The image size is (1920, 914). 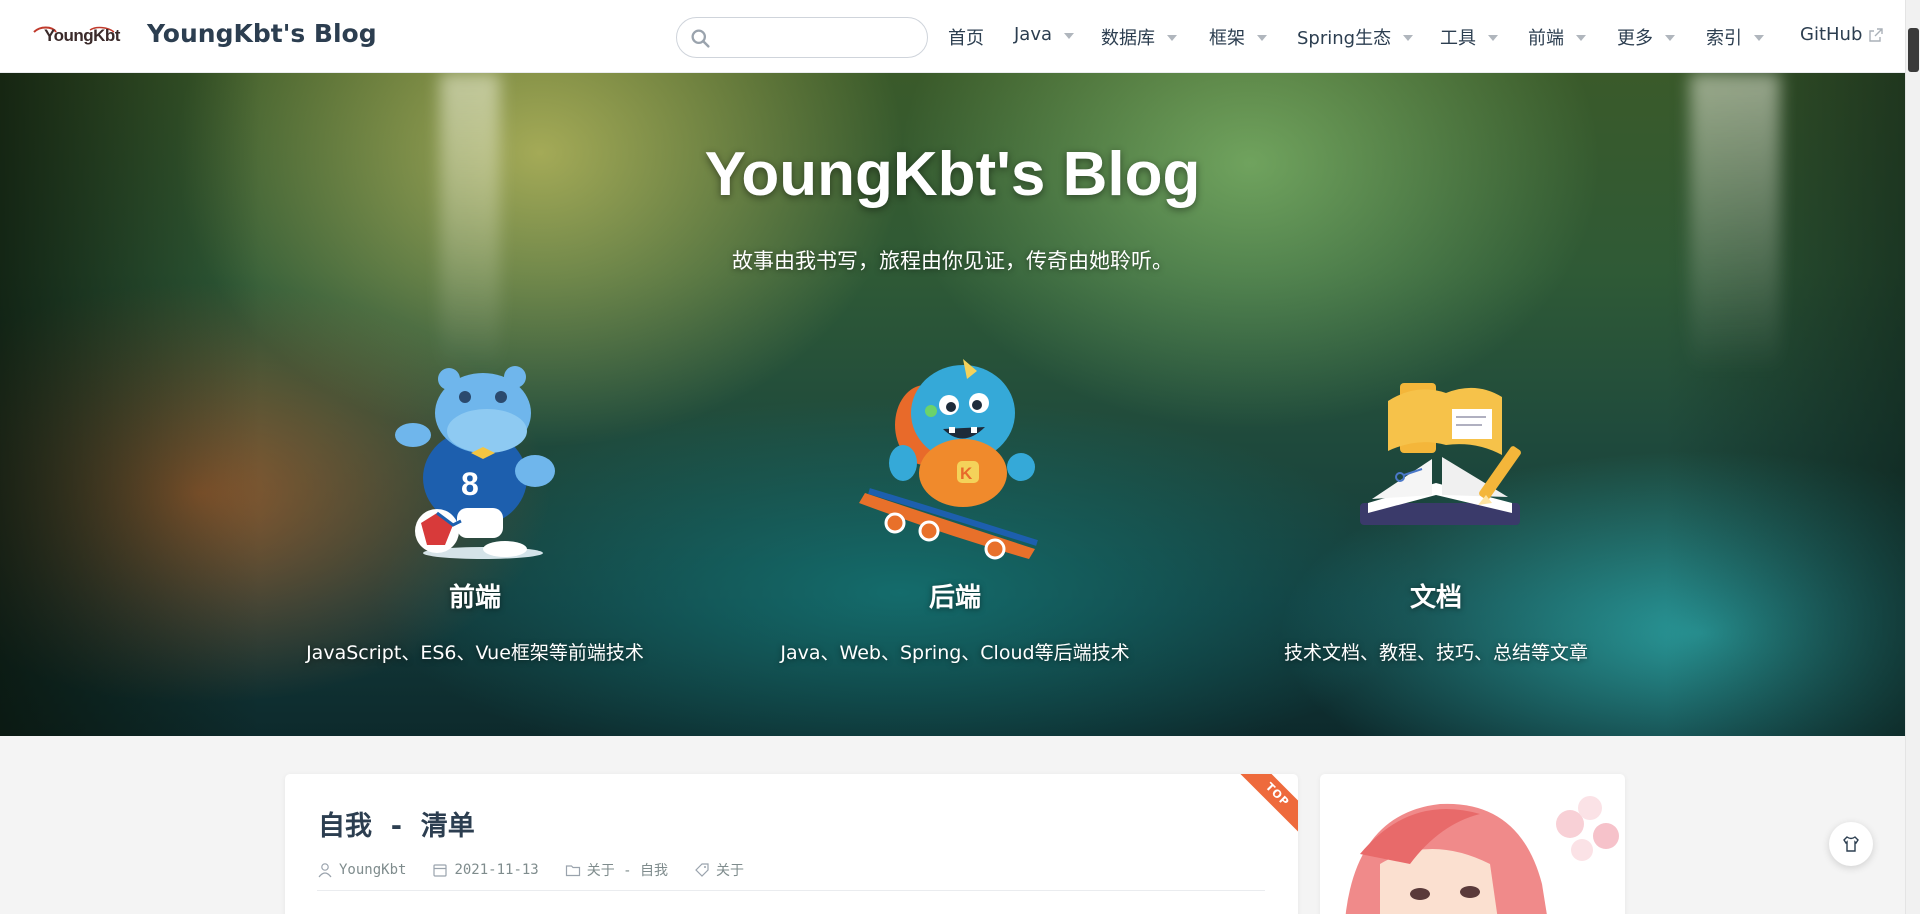 I want to click on nav-item-label: 更多, so click(x=1635, y=38).